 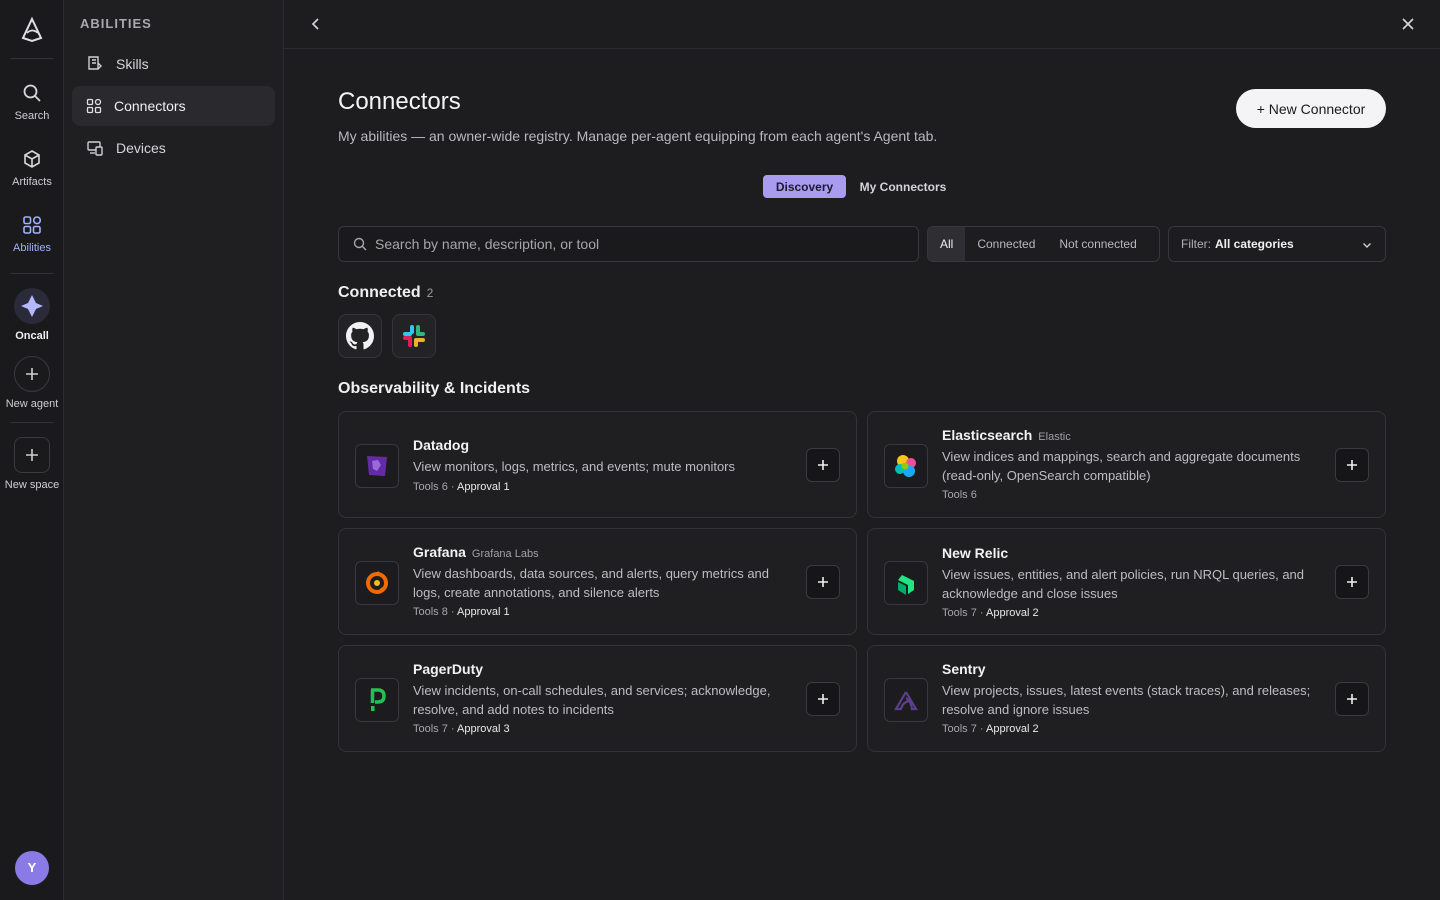 I want to click on connector-meta: Tools 6 · Approval 1, so click(x=603, y=487).